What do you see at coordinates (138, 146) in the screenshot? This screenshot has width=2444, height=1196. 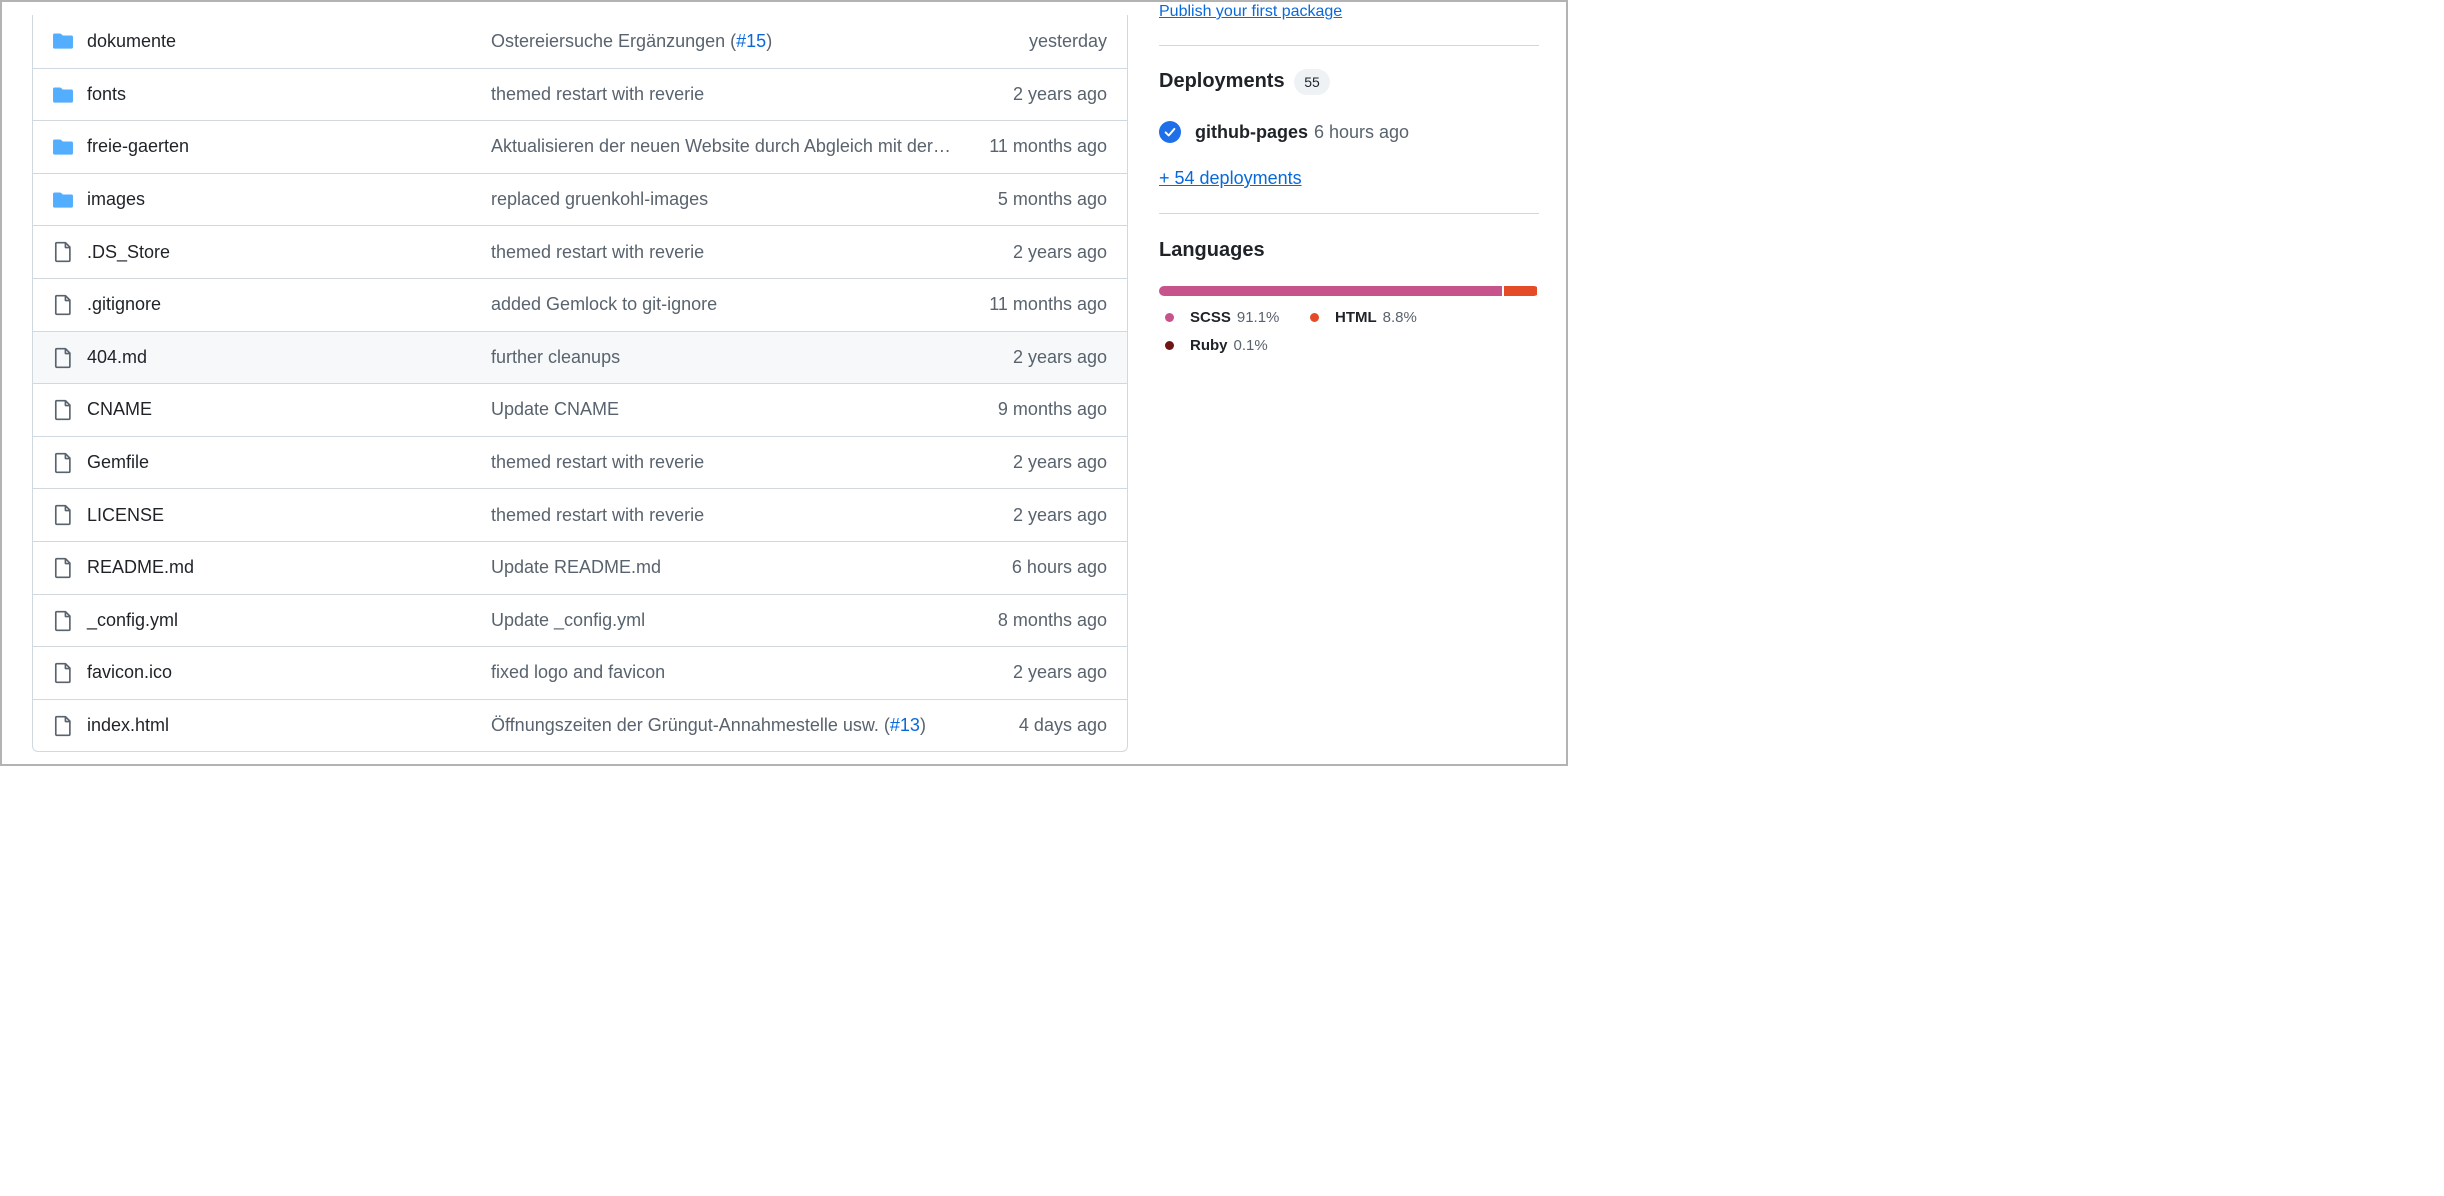 I see `folder-name-link: freie-gaerten` at bounding box center [138, 146].